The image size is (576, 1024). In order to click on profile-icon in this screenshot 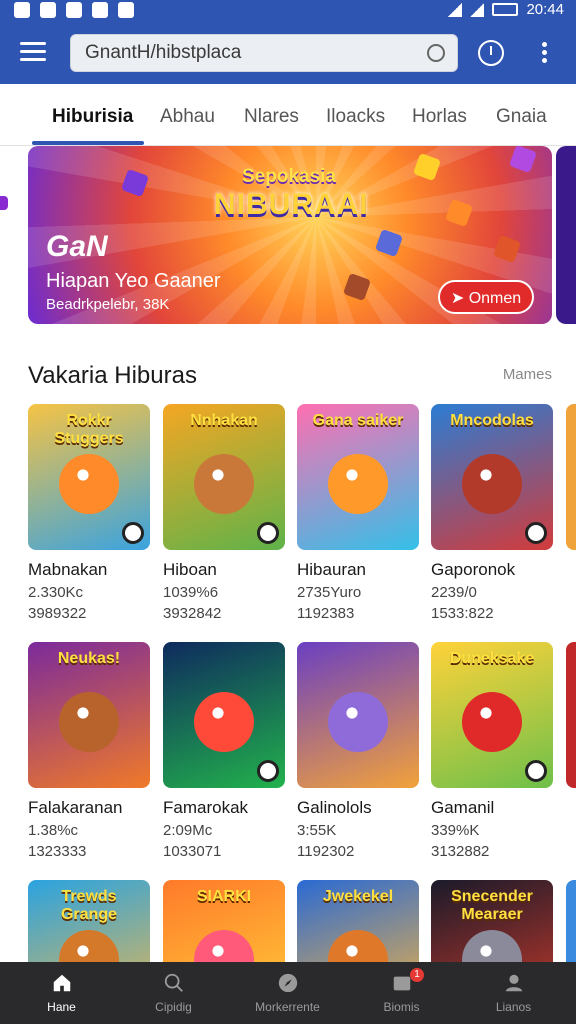, I will do `click(513, 983)`.